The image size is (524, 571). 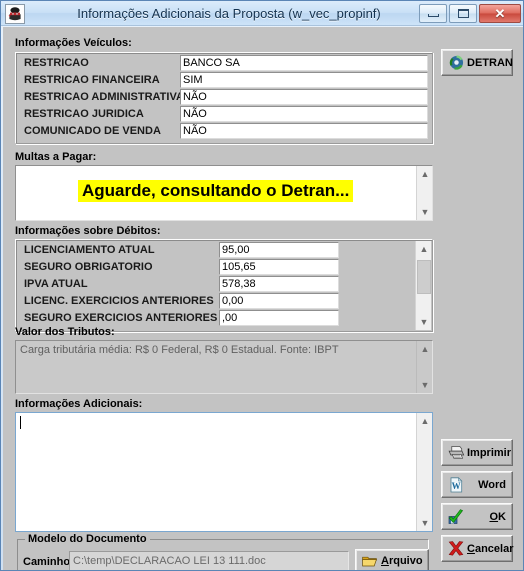 I want to click on vehicle-row-label: RESTRICAO FINANCEIRA, so click(x=92, y=80).